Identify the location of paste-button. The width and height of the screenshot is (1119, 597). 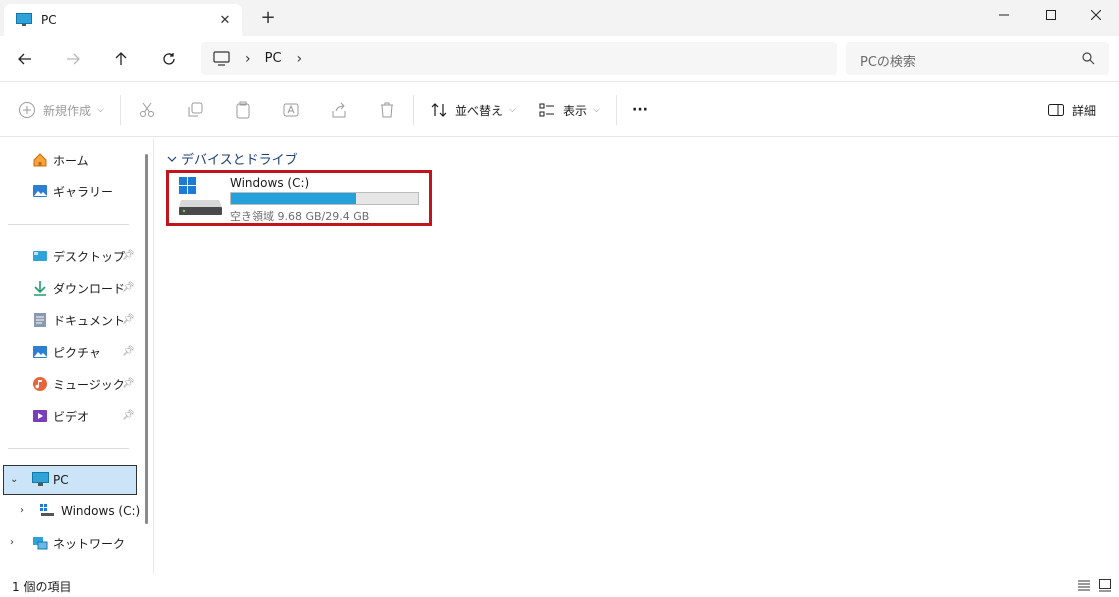
(243, 110).